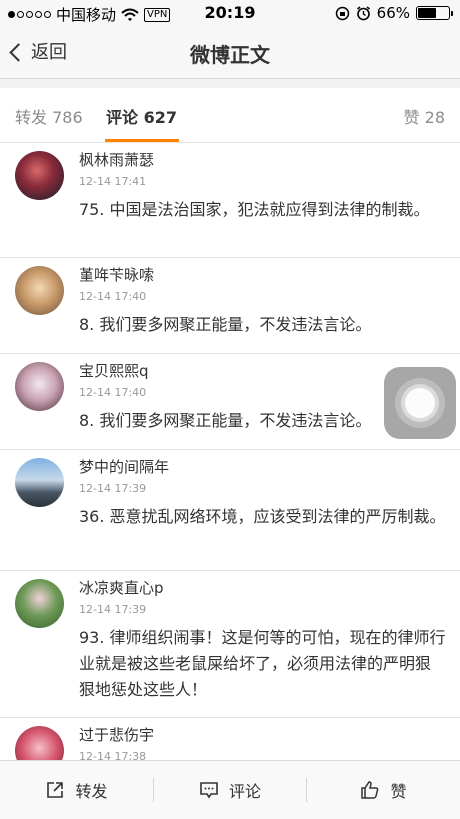  What do you see at coordinates (262, 516) in the screenshot?
I see `comment-text: 36. 恶意扰乱网络环境，应该受到法律的严厉制裁。` at bounding box center [262, 516].